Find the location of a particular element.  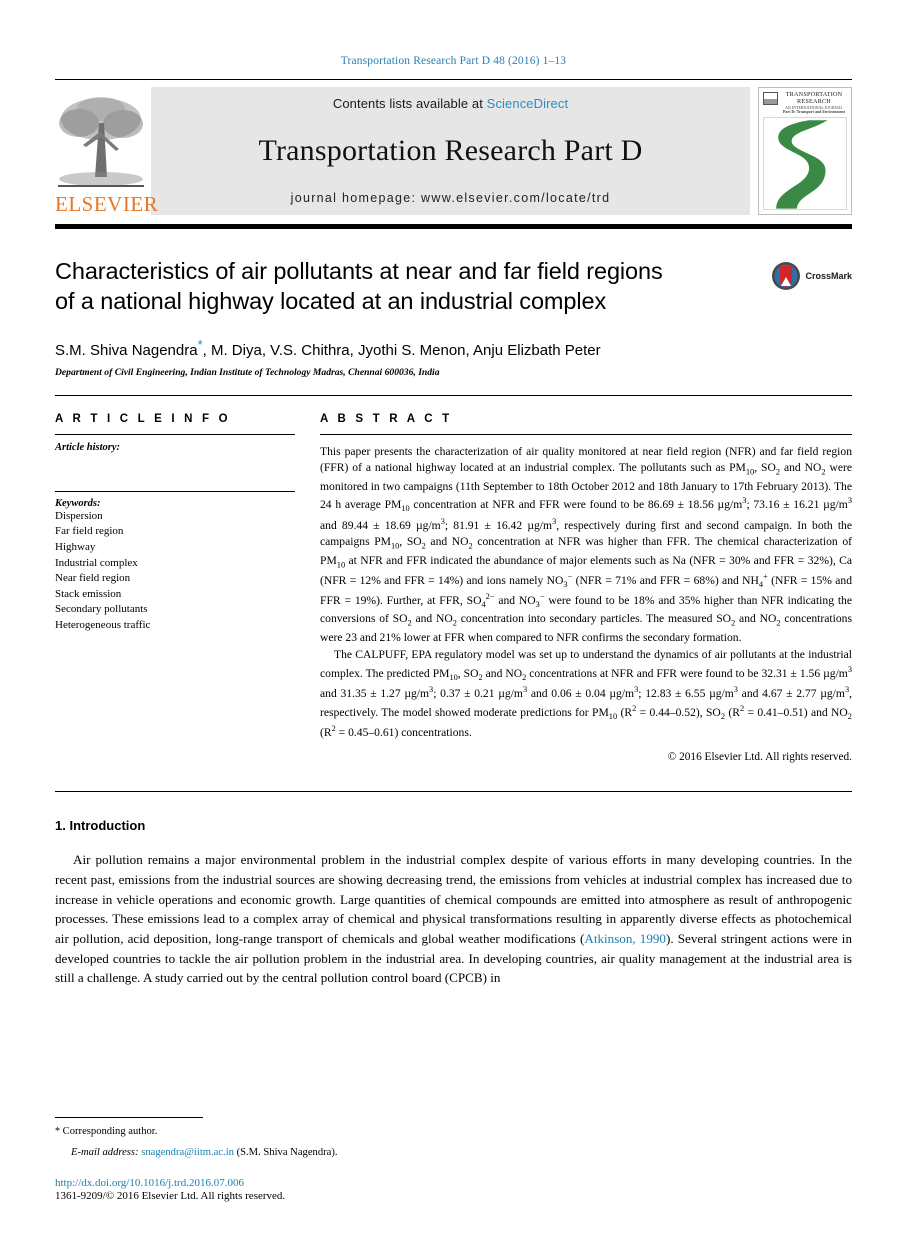

article-info-rule-top is located at coordinates (175, 434).